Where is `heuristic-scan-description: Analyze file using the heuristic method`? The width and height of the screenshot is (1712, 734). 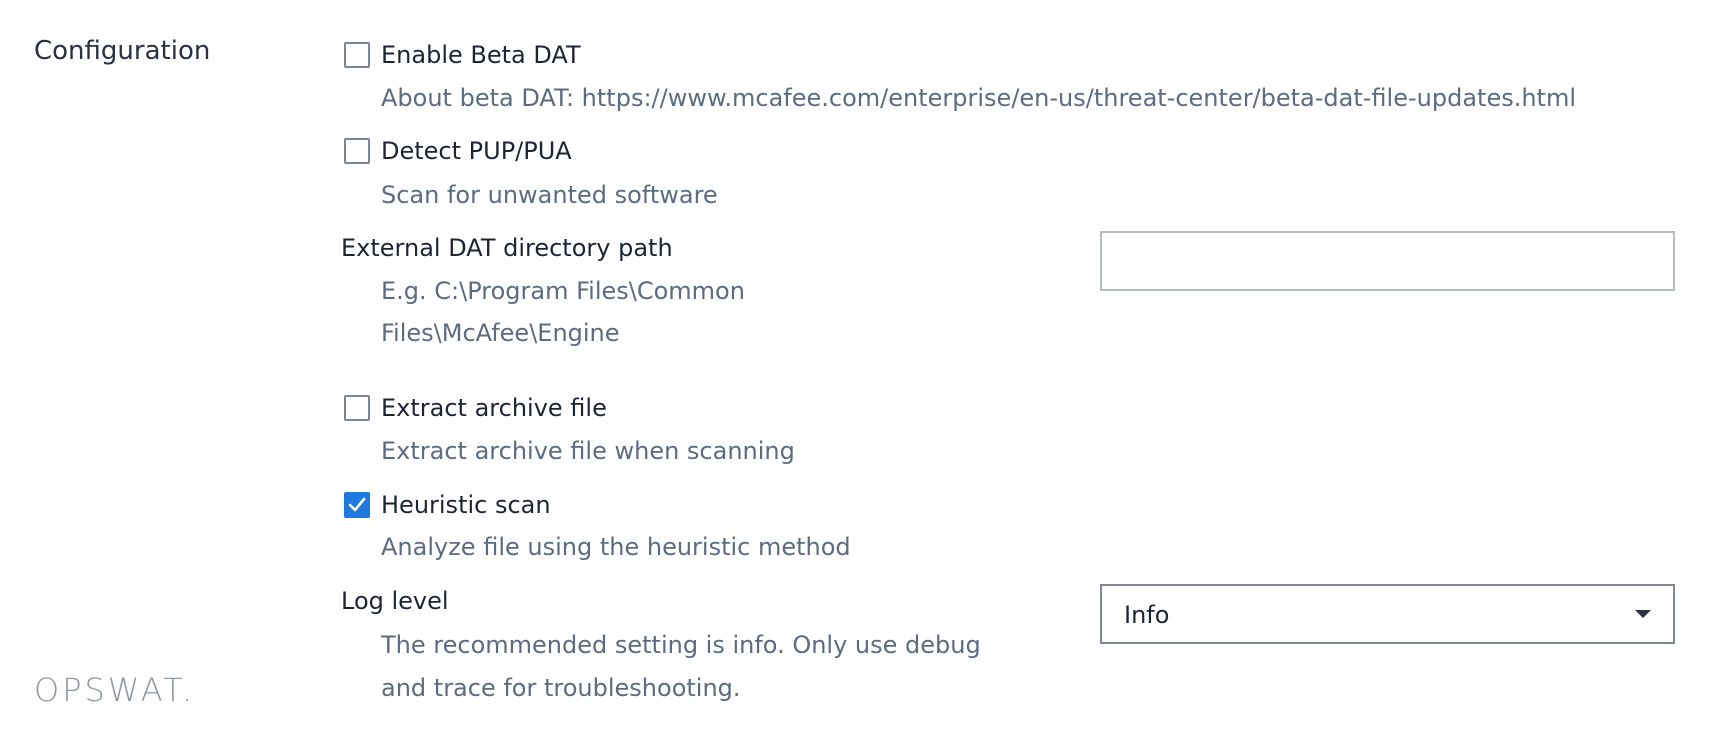 heuristic-scan-description: Analyze file using the heuristic method is located at coordinates (616, 547).